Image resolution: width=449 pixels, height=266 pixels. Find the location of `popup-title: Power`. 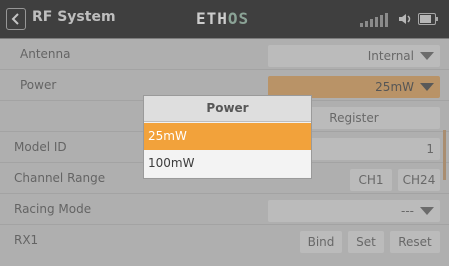

popup-title: Power is located at coordinates (227, 109).